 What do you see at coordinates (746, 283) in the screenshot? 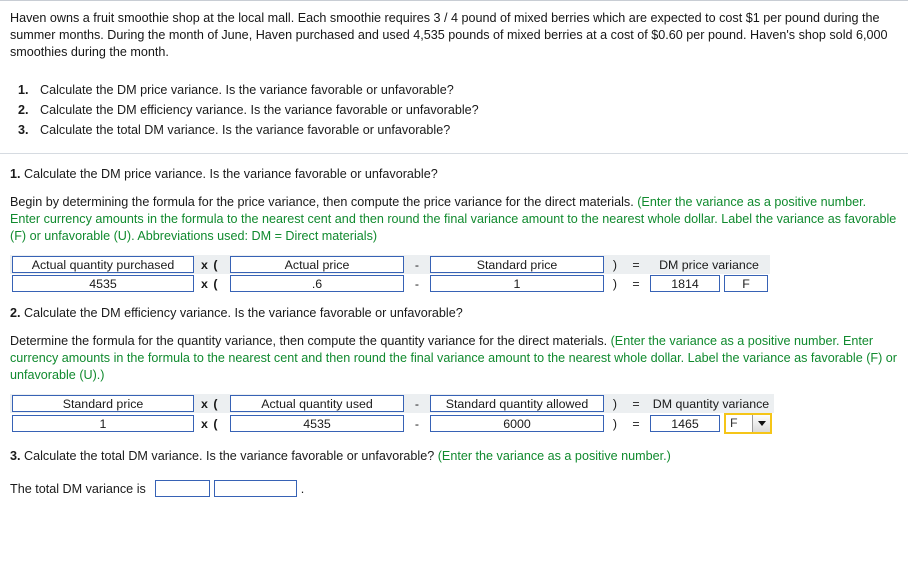
I see `input-dm-price-variance-flag: F` at bounding box center [746, 283].